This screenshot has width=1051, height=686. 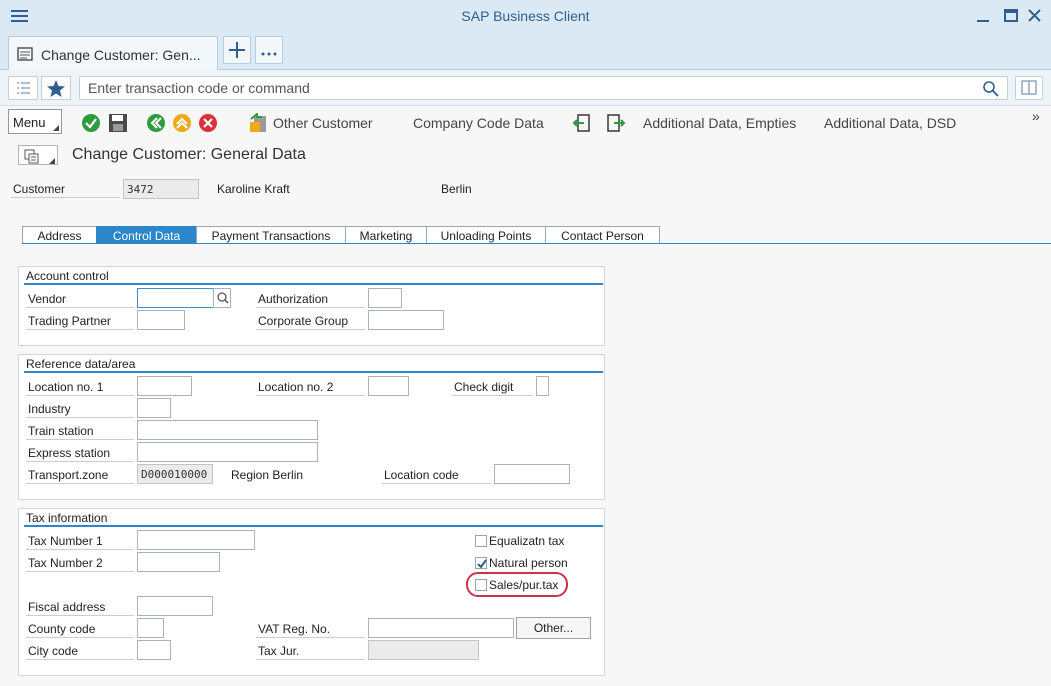 What do you see at coordinates (56, 88) in the screenshot?
I see `favorites-button` at bounding box center [56, 88].